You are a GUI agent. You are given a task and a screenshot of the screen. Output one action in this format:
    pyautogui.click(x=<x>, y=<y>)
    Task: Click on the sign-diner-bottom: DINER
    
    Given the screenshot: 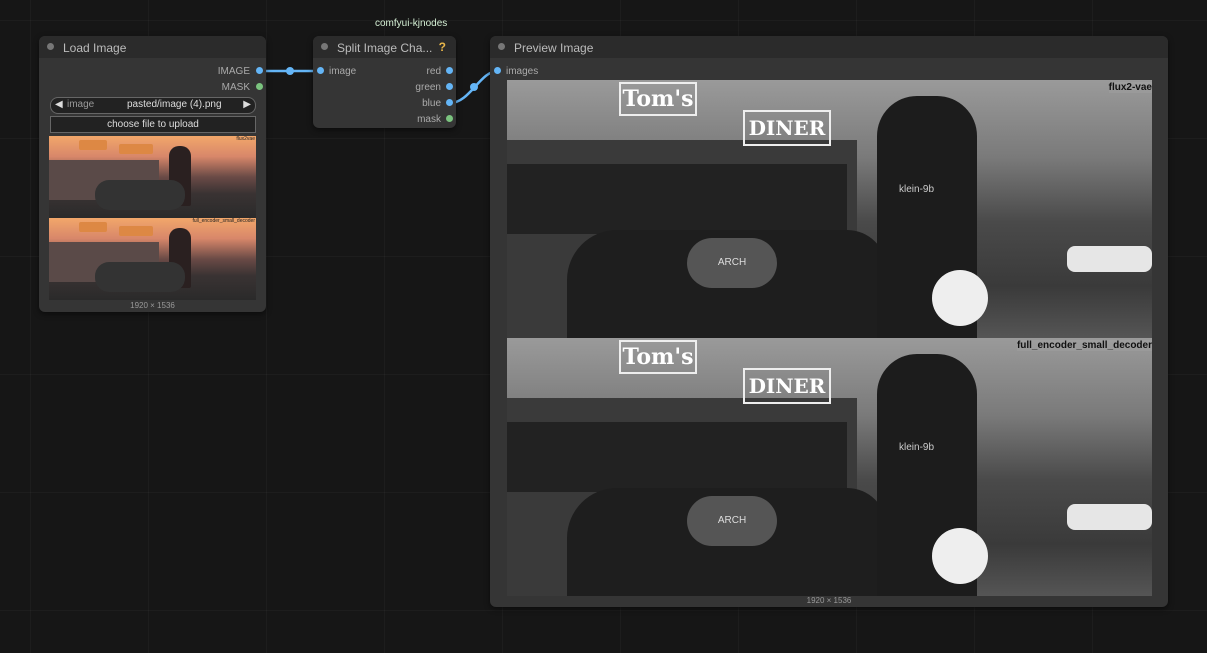 What is the action you would take?
    pyautogui.click(x=787, y=386)
    